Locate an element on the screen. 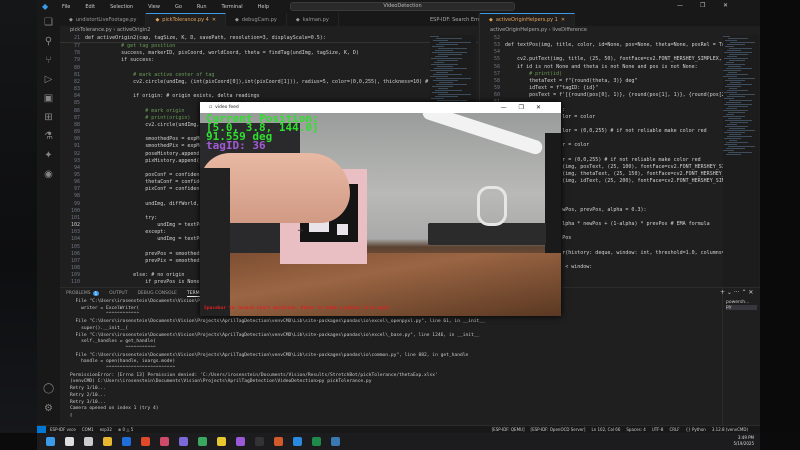 This screenshot has height=450, width=800. command-center-search: VideoDetection is located at coordinates (402, 6).